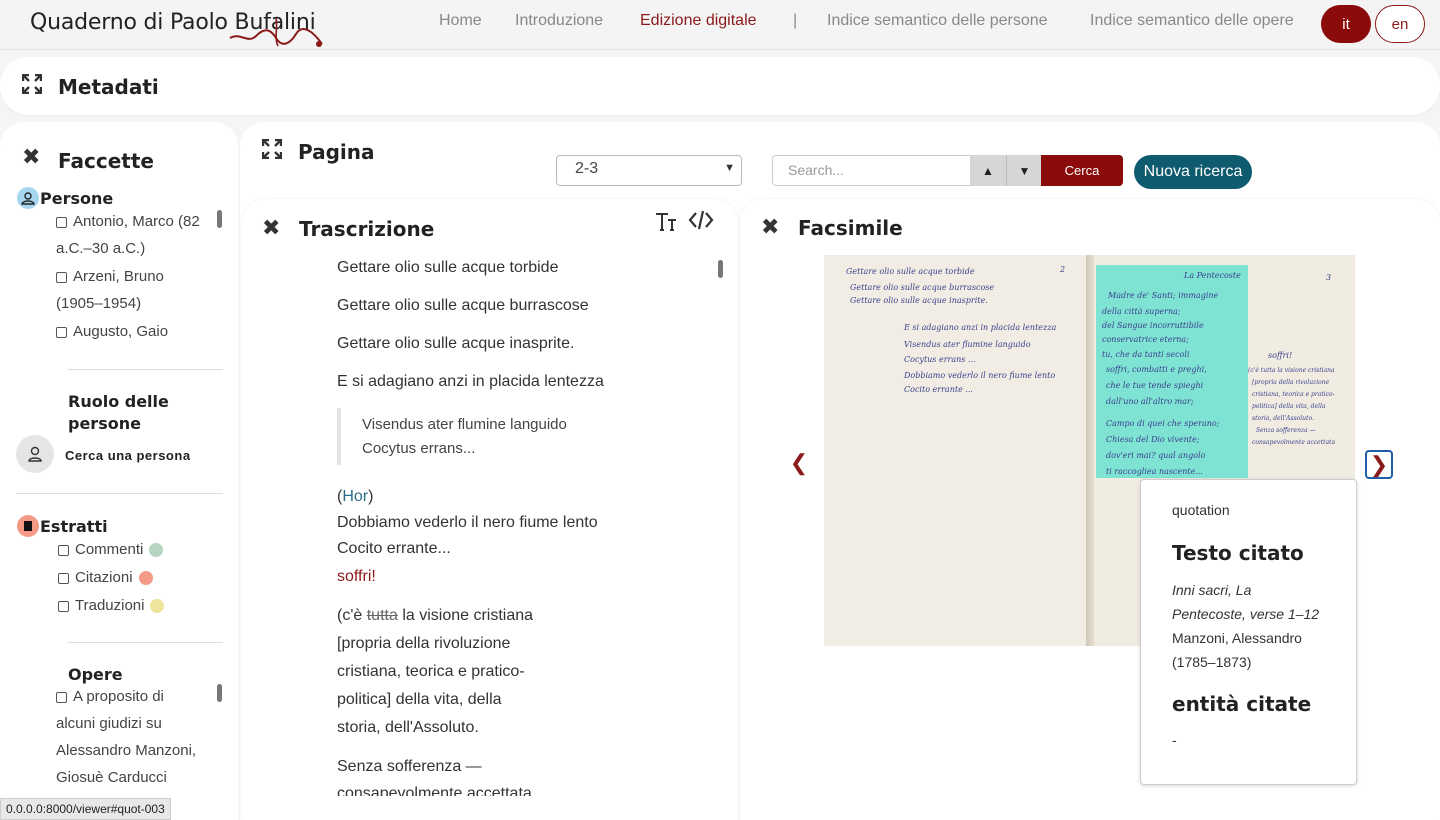 The height and width of the screenshot is (820, 1440). What do you see at coordinates (1212, 662) in the screenshot?
I see `author-dates: (1785–1873)` at bounding box center [1212, 662].